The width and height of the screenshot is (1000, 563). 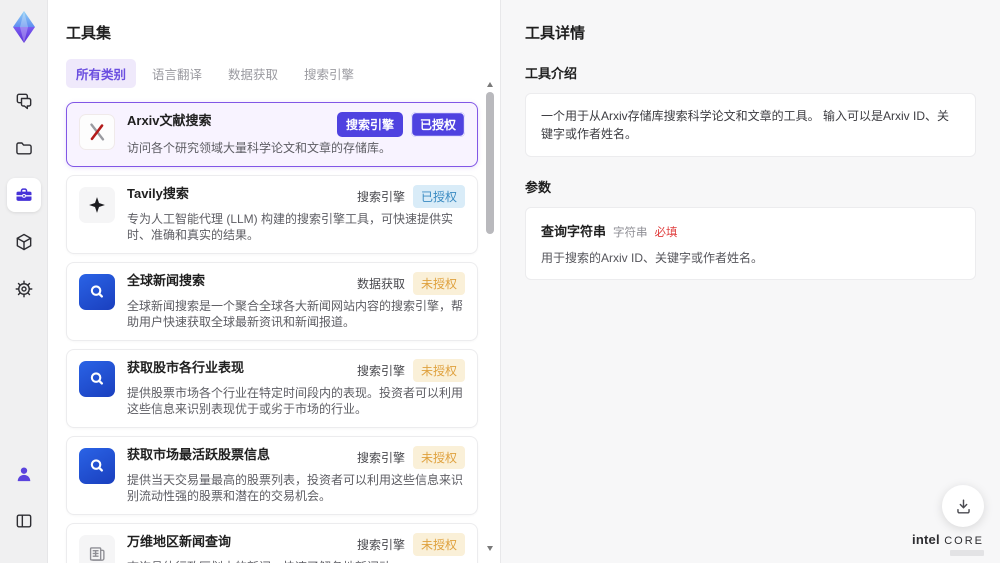 I want to click on detail-title: 工具详情, so click(x=555, y=33).